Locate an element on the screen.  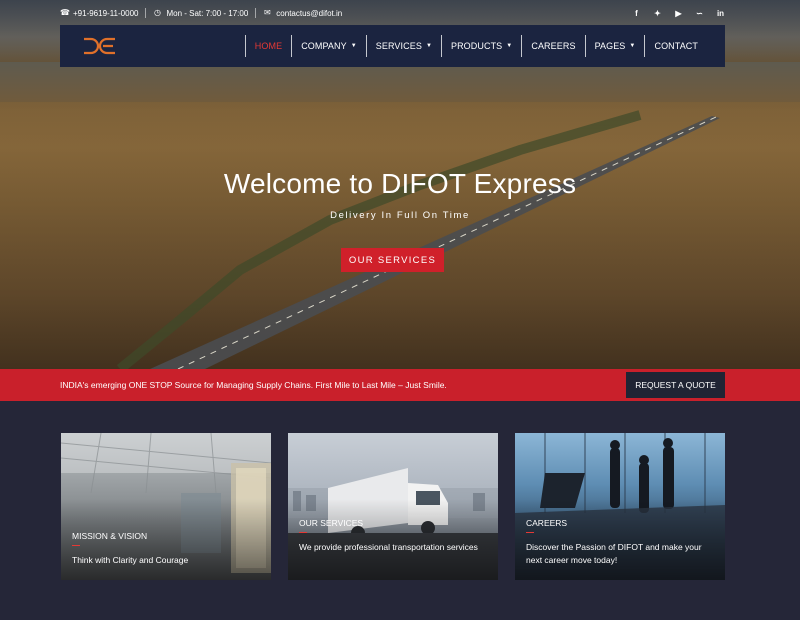
rss-icon: ∽ is located at coordinates (699, 13).